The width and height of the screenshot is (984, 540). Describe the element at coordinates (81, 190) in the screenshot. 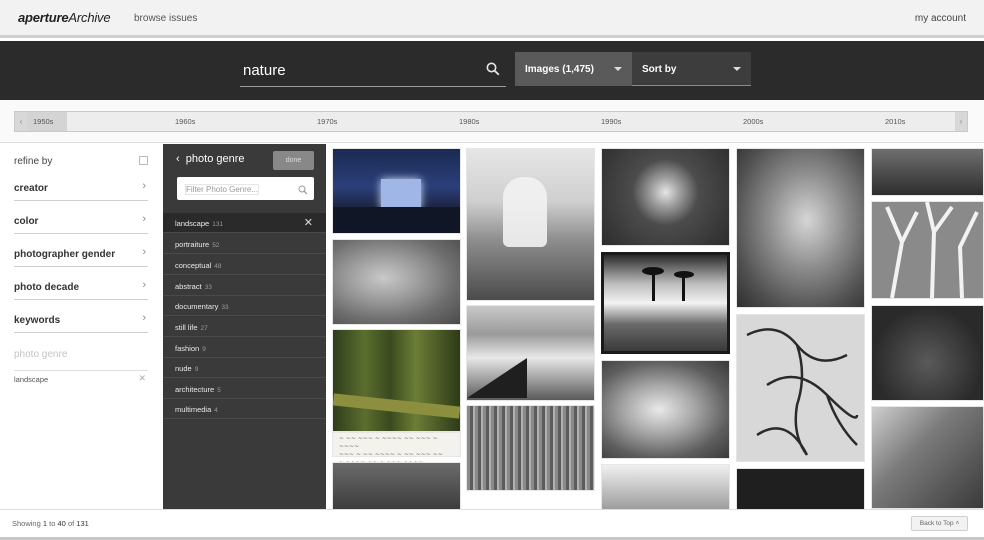

I see `facet-creator: creator ›` at that location.